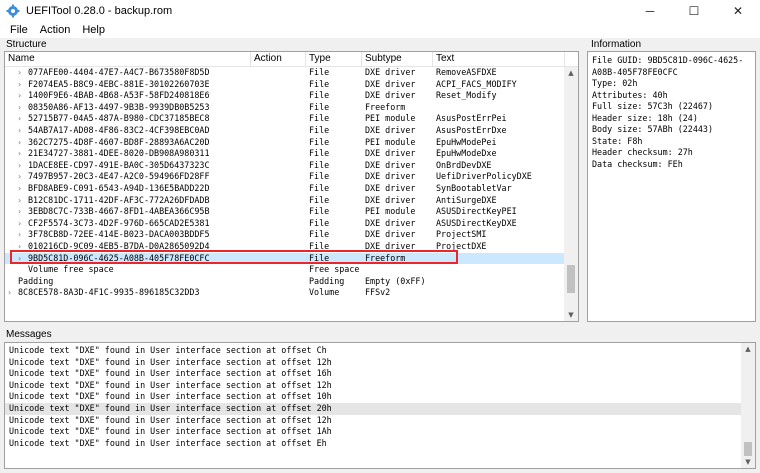 This screenshot has width=760, height=473. I want to click on messages-scrollbar: ▲ ▼, so click(748, 405).